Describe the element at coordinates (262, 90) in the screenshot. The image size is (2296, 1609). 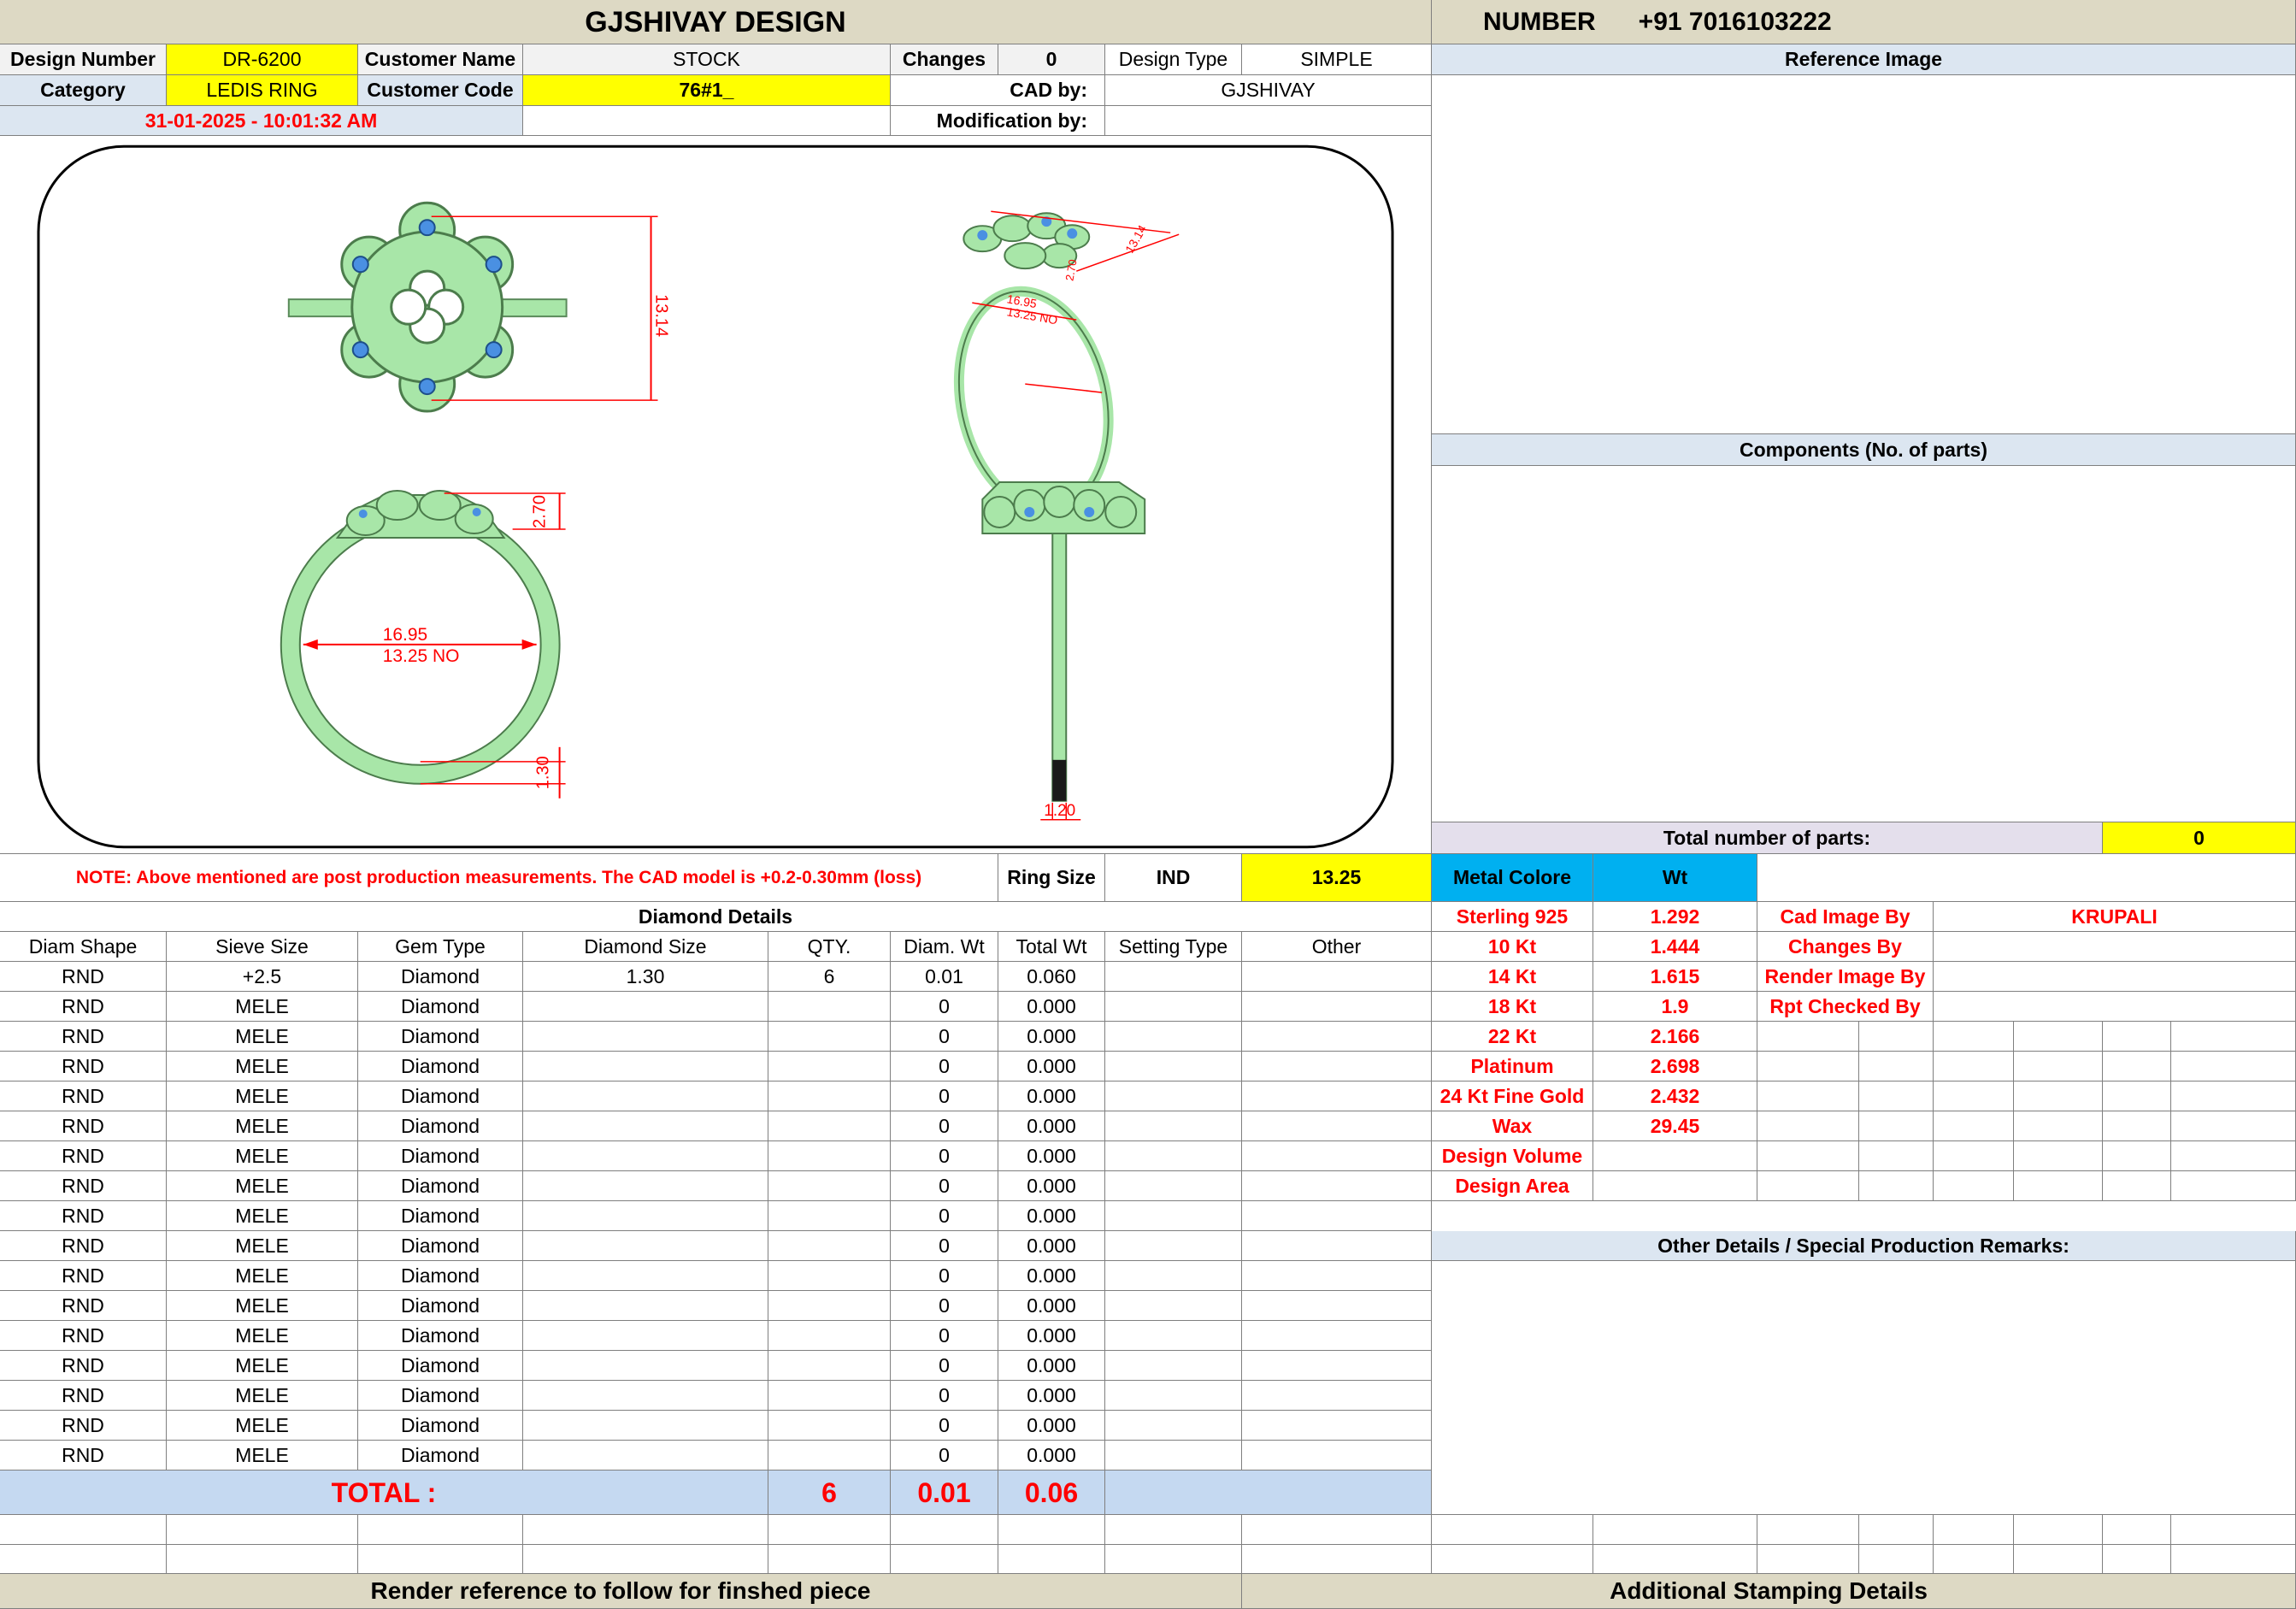
I see `category-value: LEDIS RING` at that location.